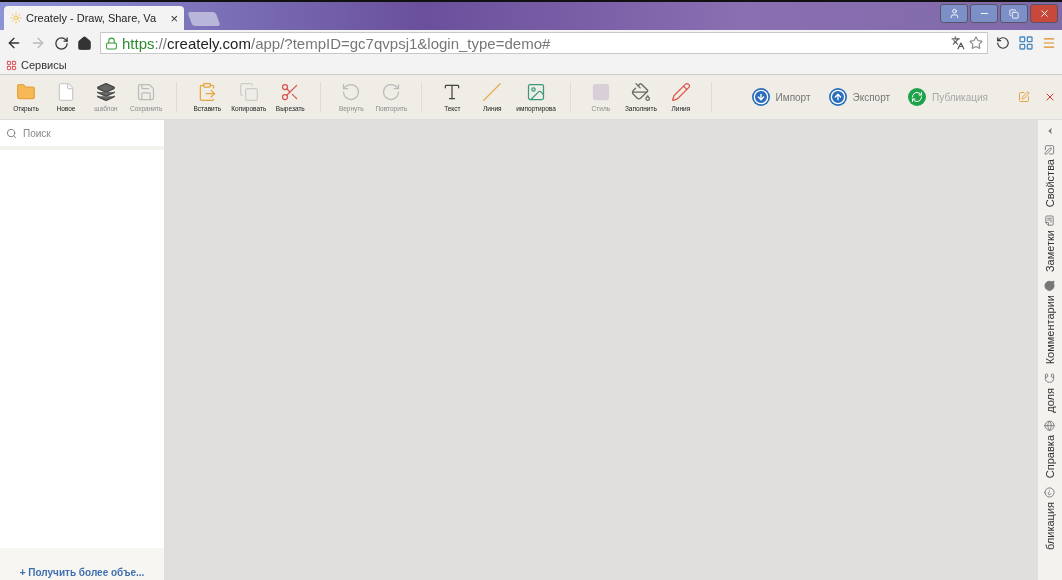 The width and height of the screenshot is (1062, 580). I want to click on save-icon, so click(146, 92).